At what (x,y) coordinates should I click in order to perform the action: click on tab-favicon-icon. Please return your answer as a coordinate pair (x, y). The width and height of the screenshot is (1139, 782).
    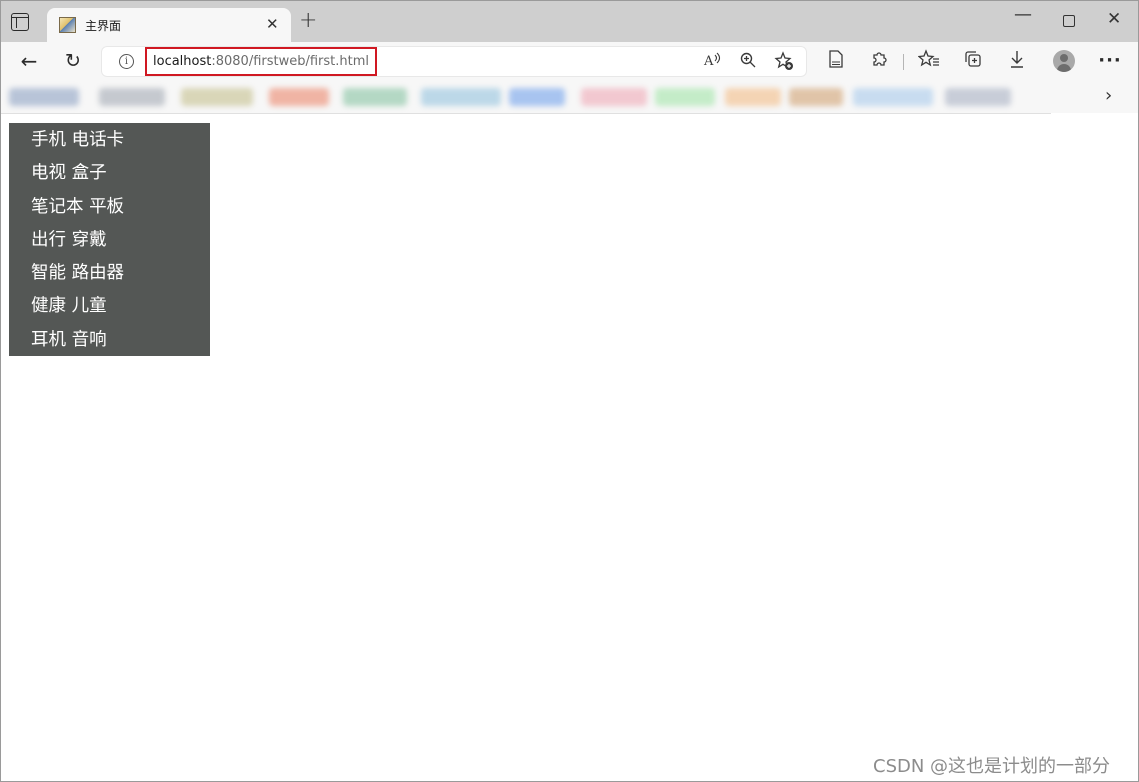
    Looking at the image, I should click on (67, 25).